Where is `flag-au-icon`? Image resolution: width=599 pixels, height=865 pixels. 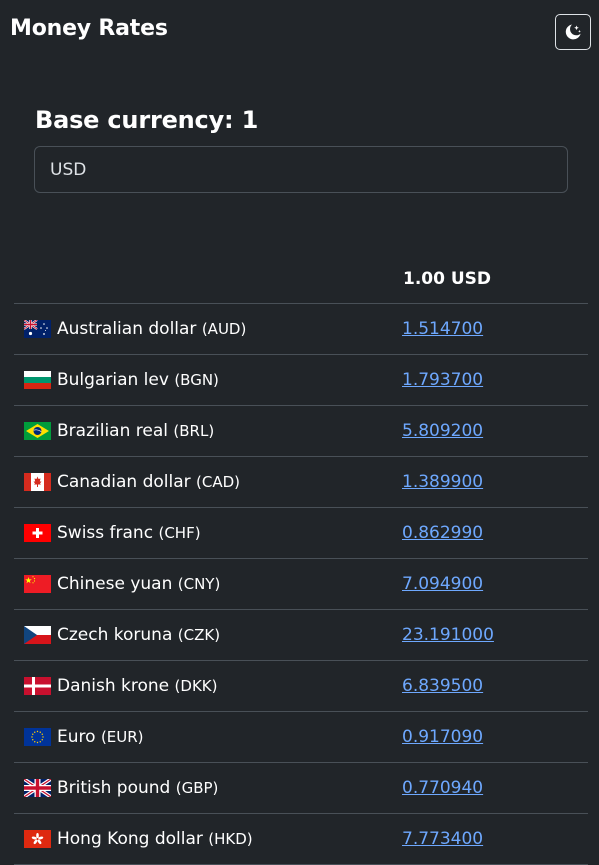 flag-au-icon is located at coordinates (37, 328).